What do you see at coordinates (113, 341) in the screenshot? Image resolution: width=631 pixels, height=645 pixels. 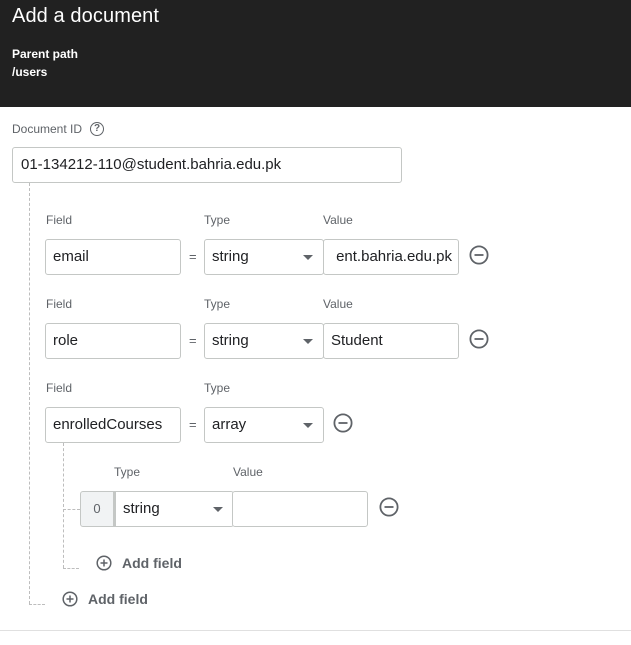 I see `field-name-input-role: role` at bounding box center [113, 341].